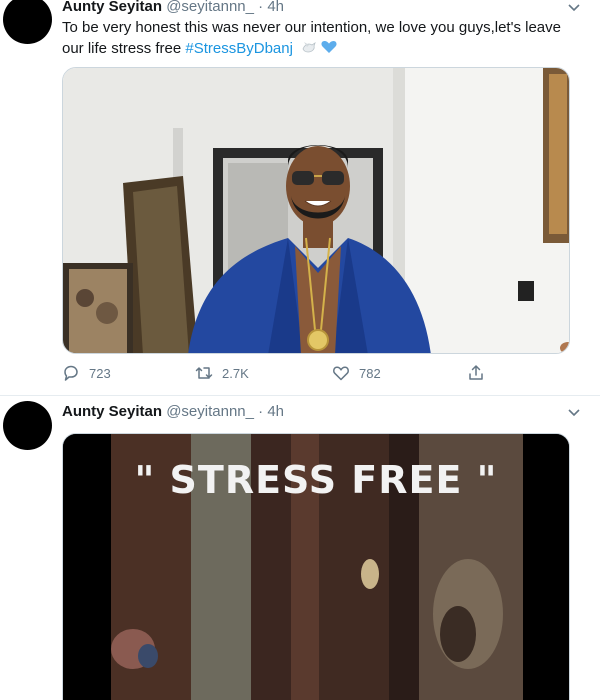 The image size is (600, 700). Describe the element at coordinates (71, 373) in the screenshot. I see `reply-icon` at that location.